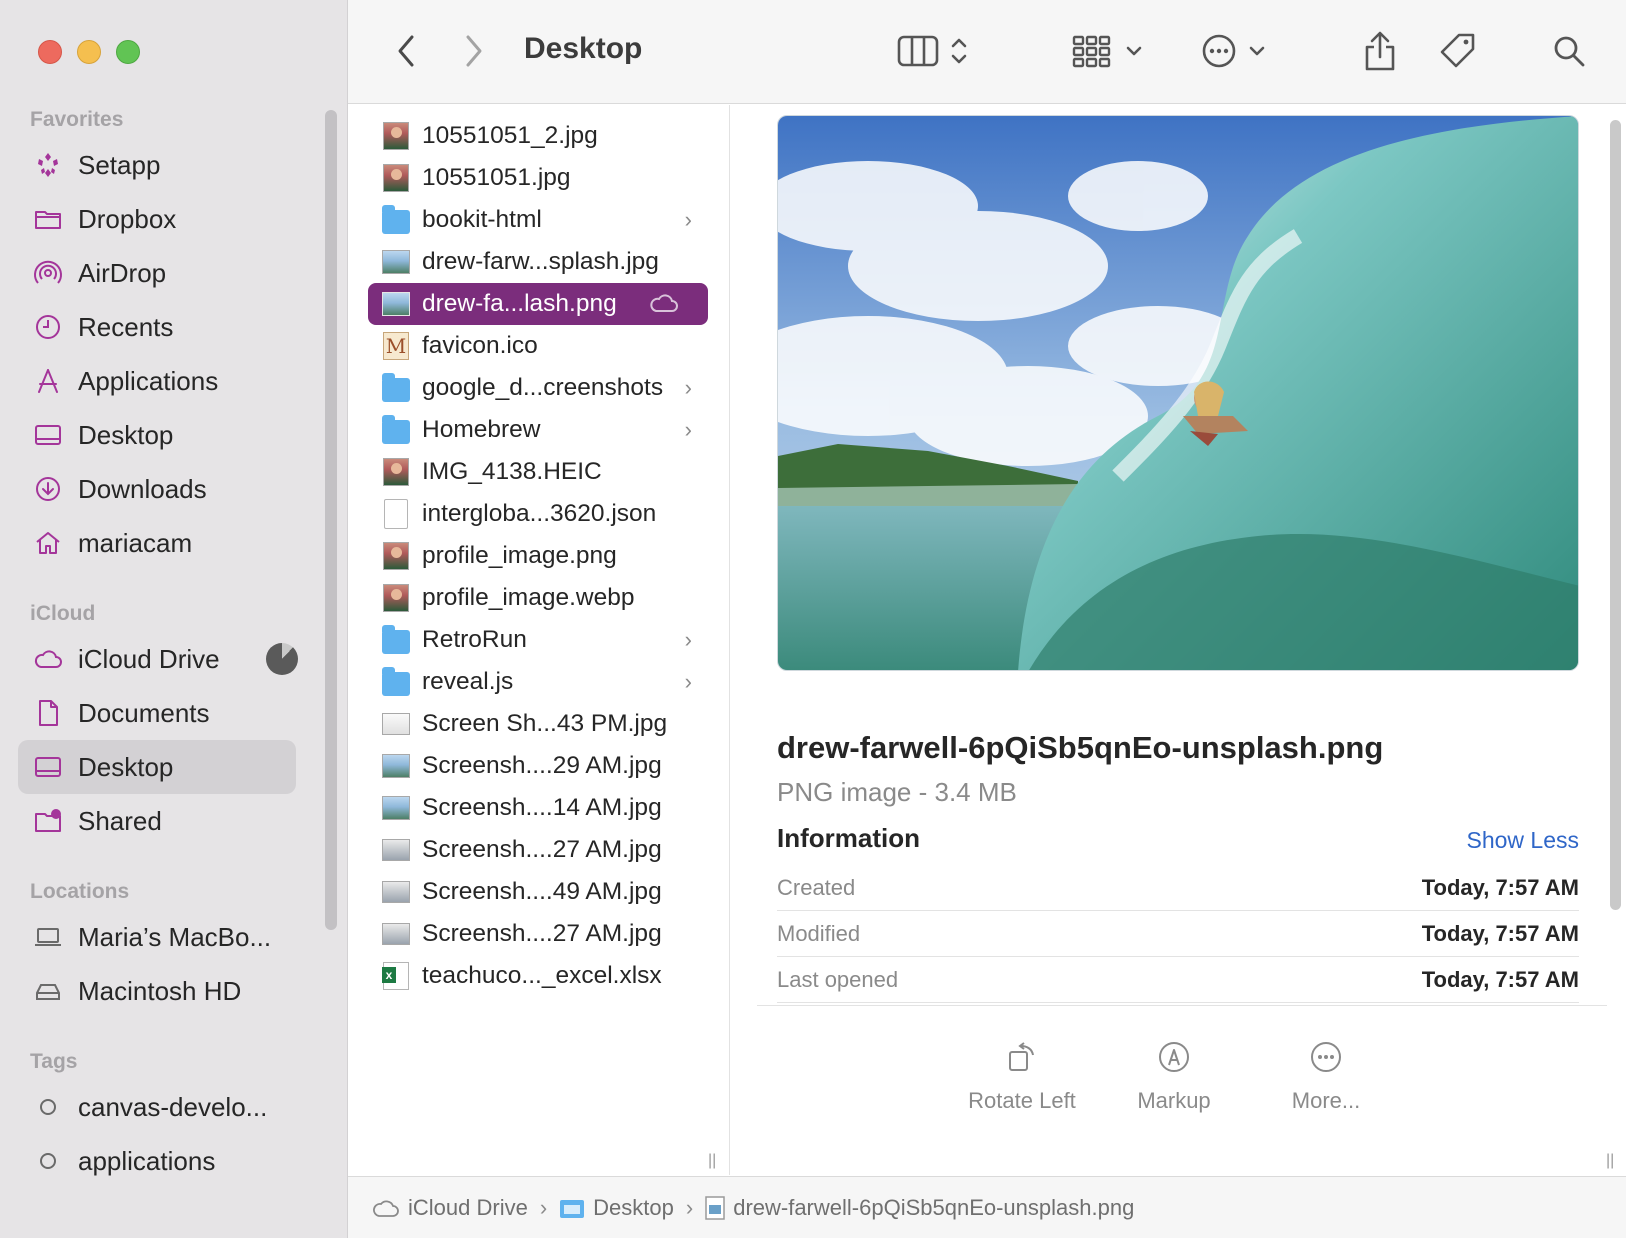 The height and width of the screenshot is (1238, 1626). I want to click on forward-button, so click(474, 51).